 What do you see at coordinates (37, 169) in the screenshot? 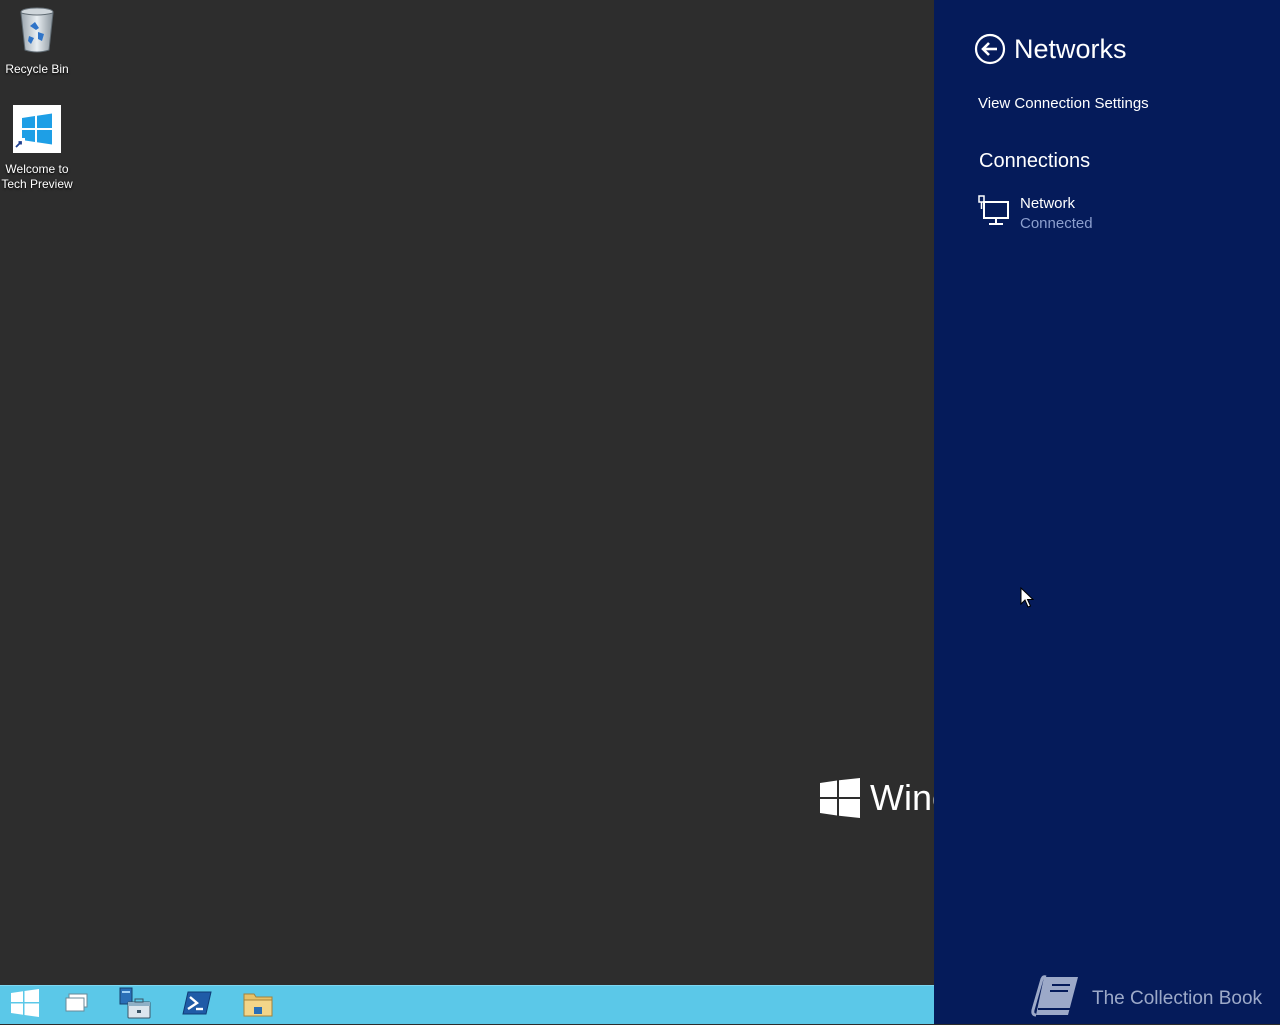
I see `welcome-label-line1: Welcome to` at bounding box center [37, 169].